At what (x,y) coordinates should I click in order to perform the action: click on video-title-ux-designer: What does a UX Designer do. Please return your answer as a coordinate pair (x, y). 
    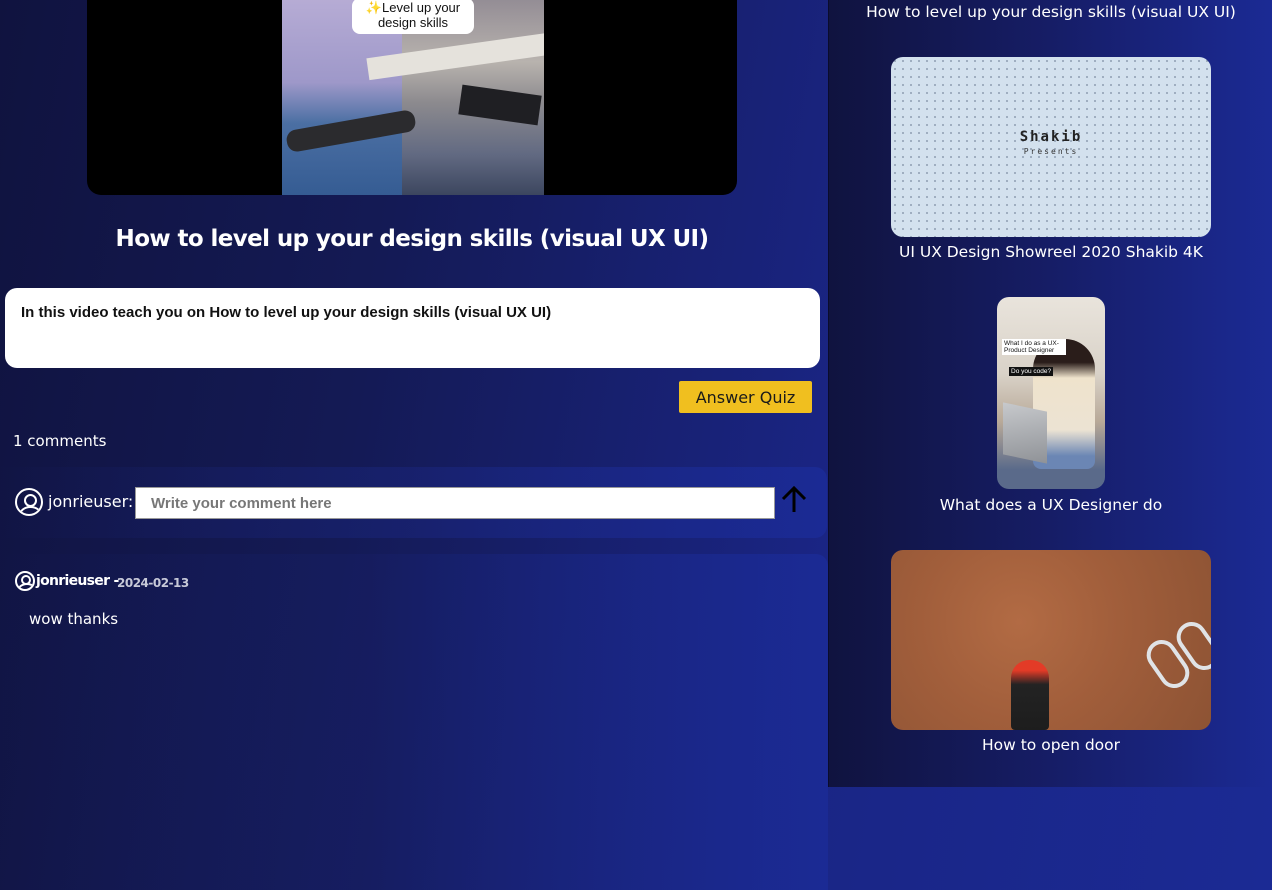
    Looking at the image, I should click on (1050, 505).